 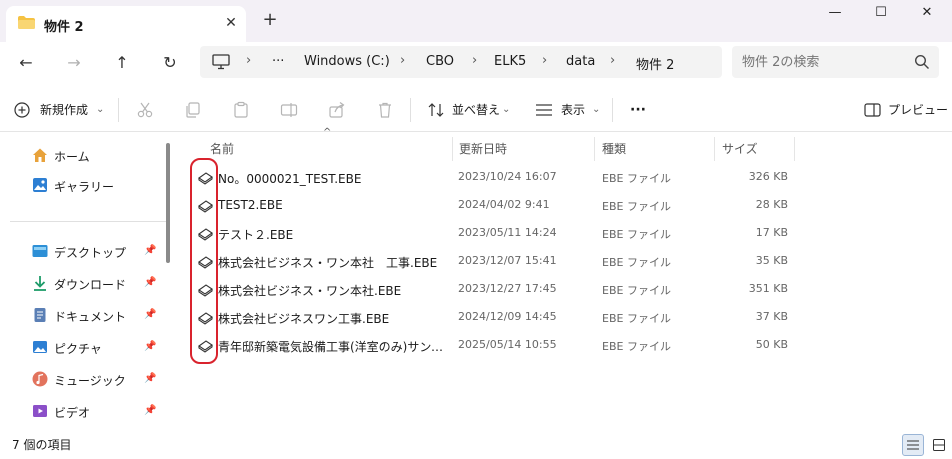 I want to click on sidebar-item-label: ギャラリー, so click(x=84, y=187).